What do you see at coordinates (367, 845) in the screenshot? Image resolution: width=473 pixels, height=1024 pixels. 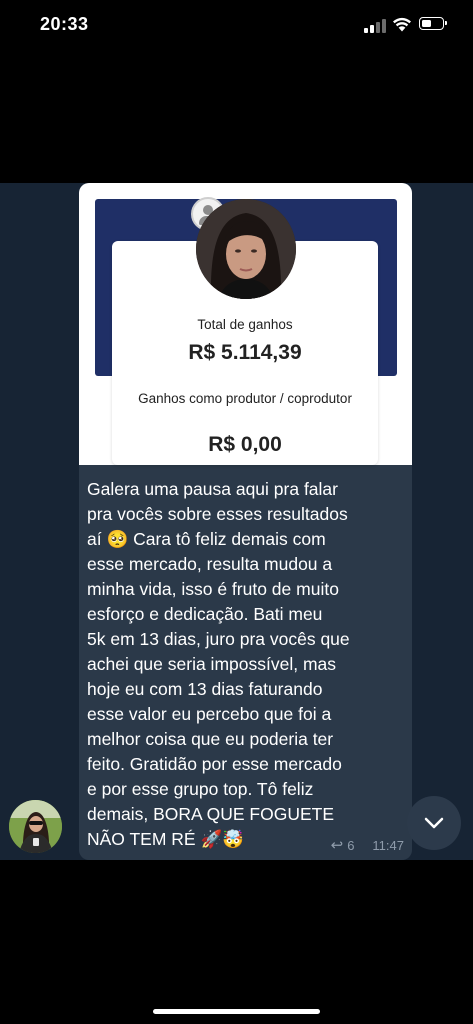 I see `message-meta: ↩ 6 11:47` at bounding box center [367, 845].